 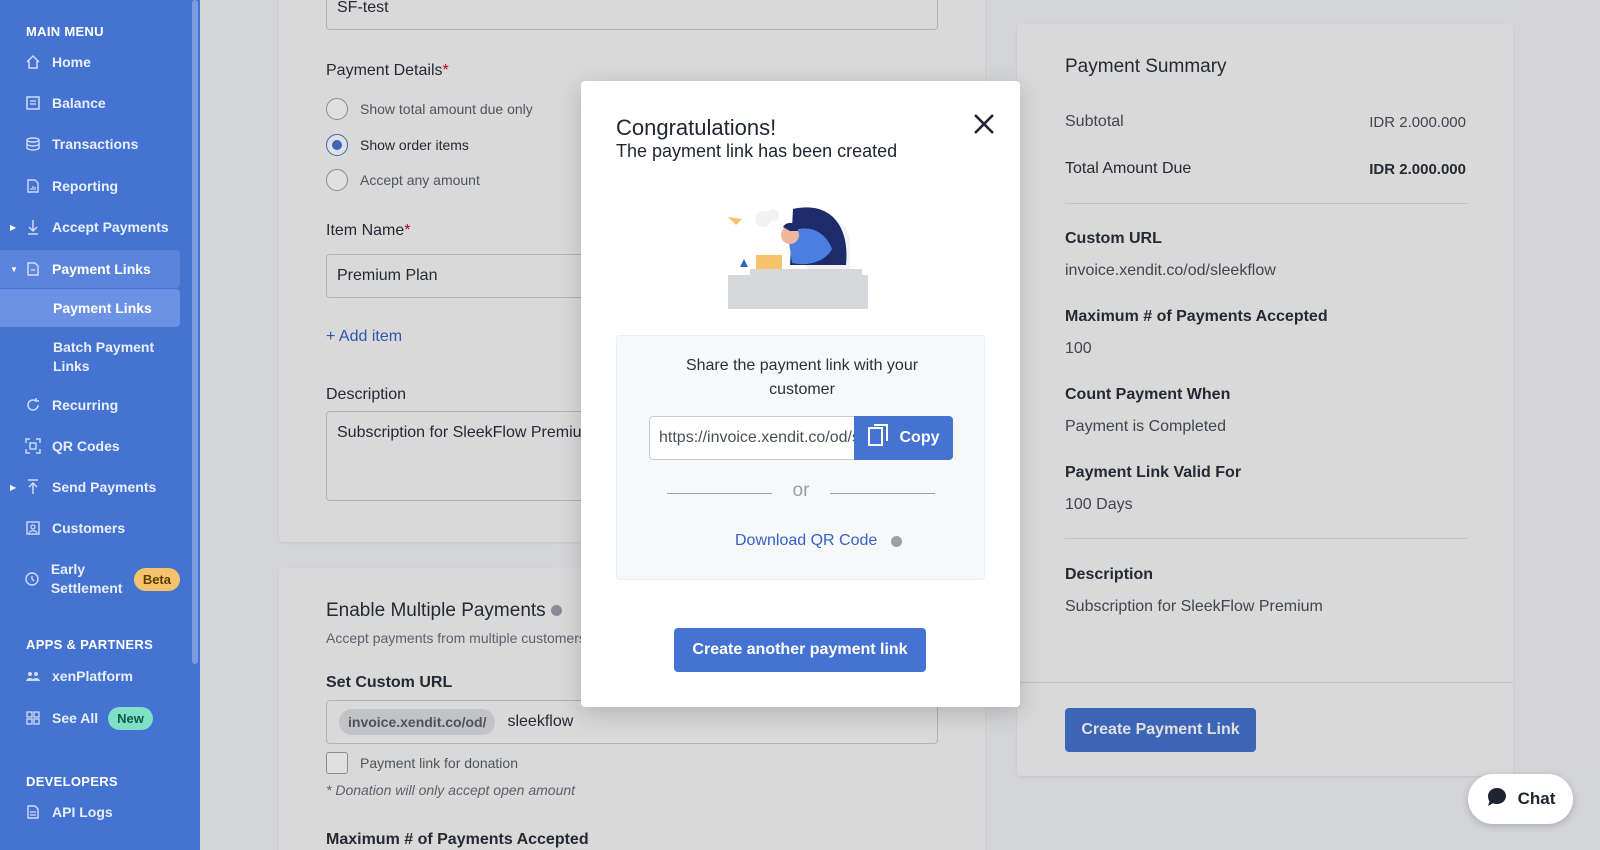 What do you see at coordinates (102, 308) in the screenshot?
I see `sidebar-subitem-label: Payment Links` at bounding box center [102, 308].